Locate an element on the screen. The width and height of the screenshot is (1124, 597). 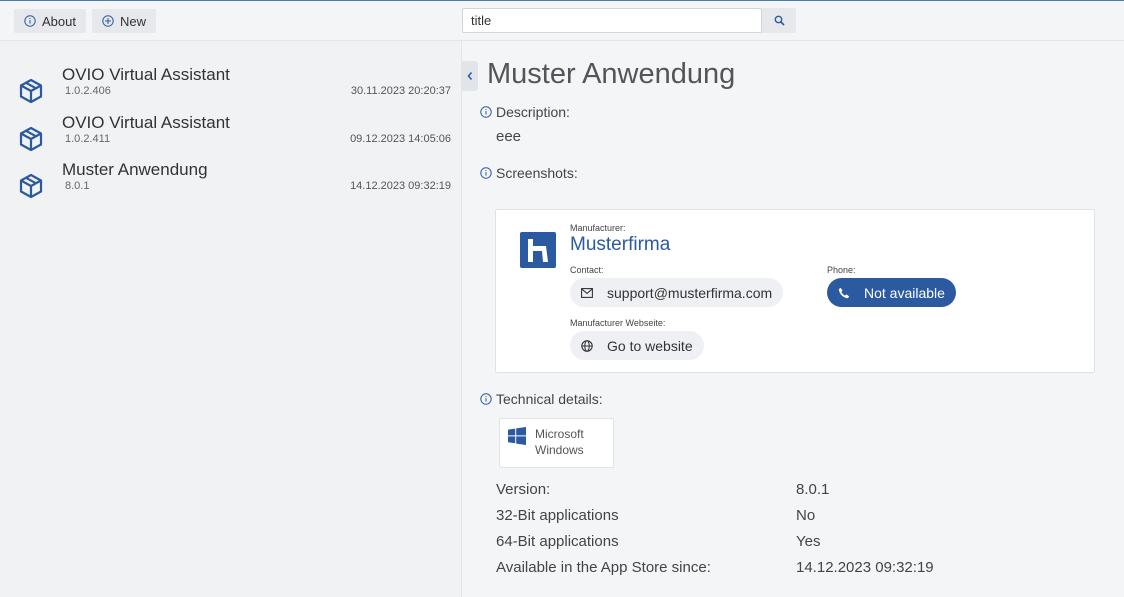
plus-circle-icon is located at coordinates (108, 21).